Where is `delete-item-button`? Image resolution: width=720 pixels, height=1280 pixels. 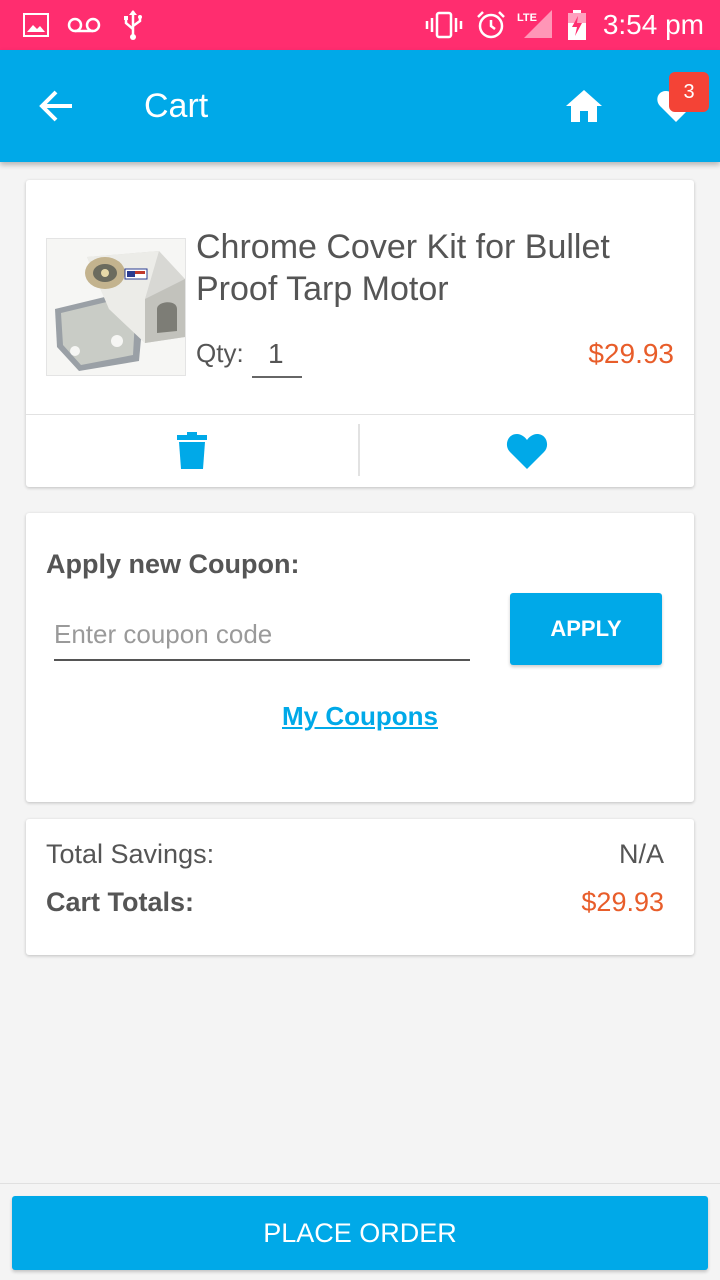 delete-item-button is located at coordinates (192, 451).